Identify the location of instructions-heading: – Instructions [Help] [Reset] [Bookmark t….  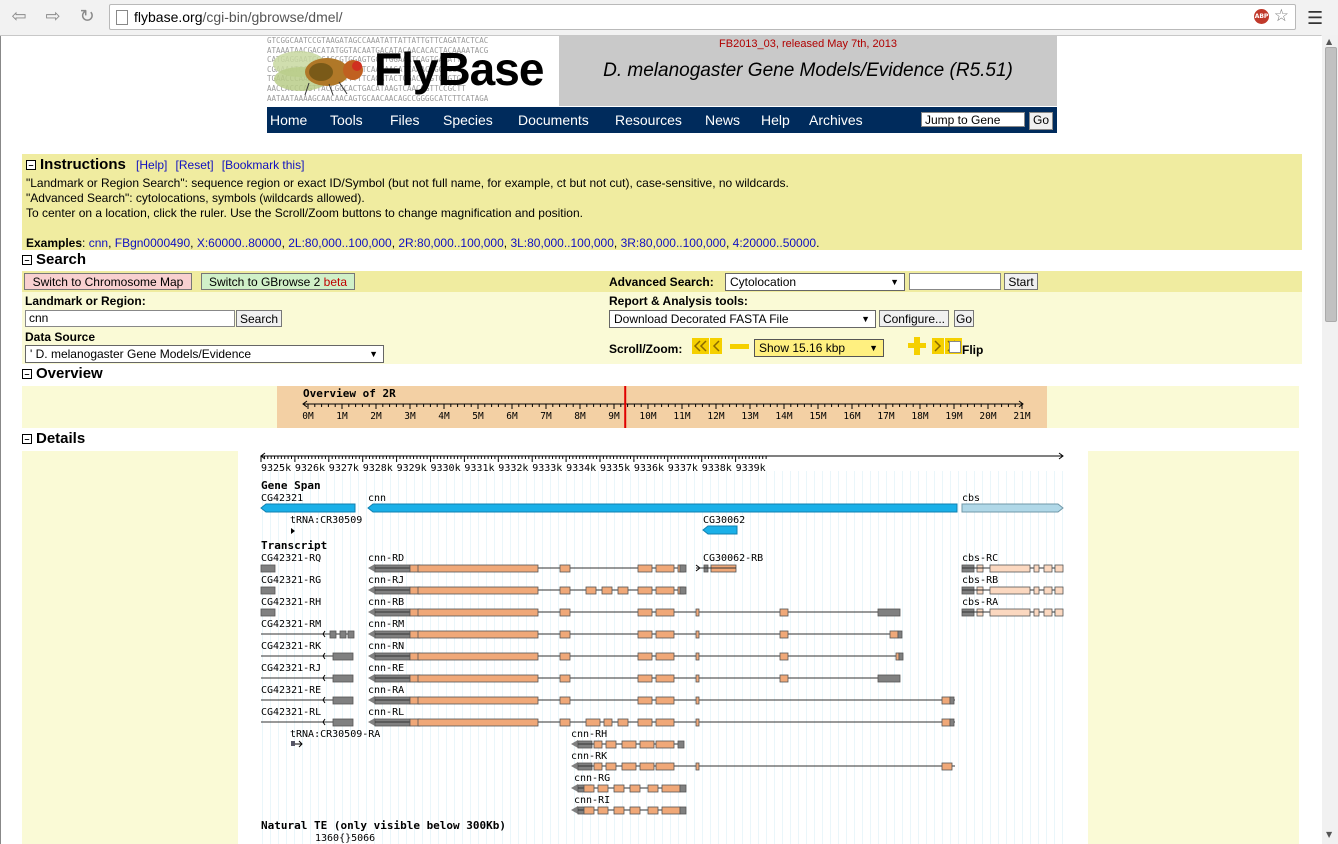
(165, 164).